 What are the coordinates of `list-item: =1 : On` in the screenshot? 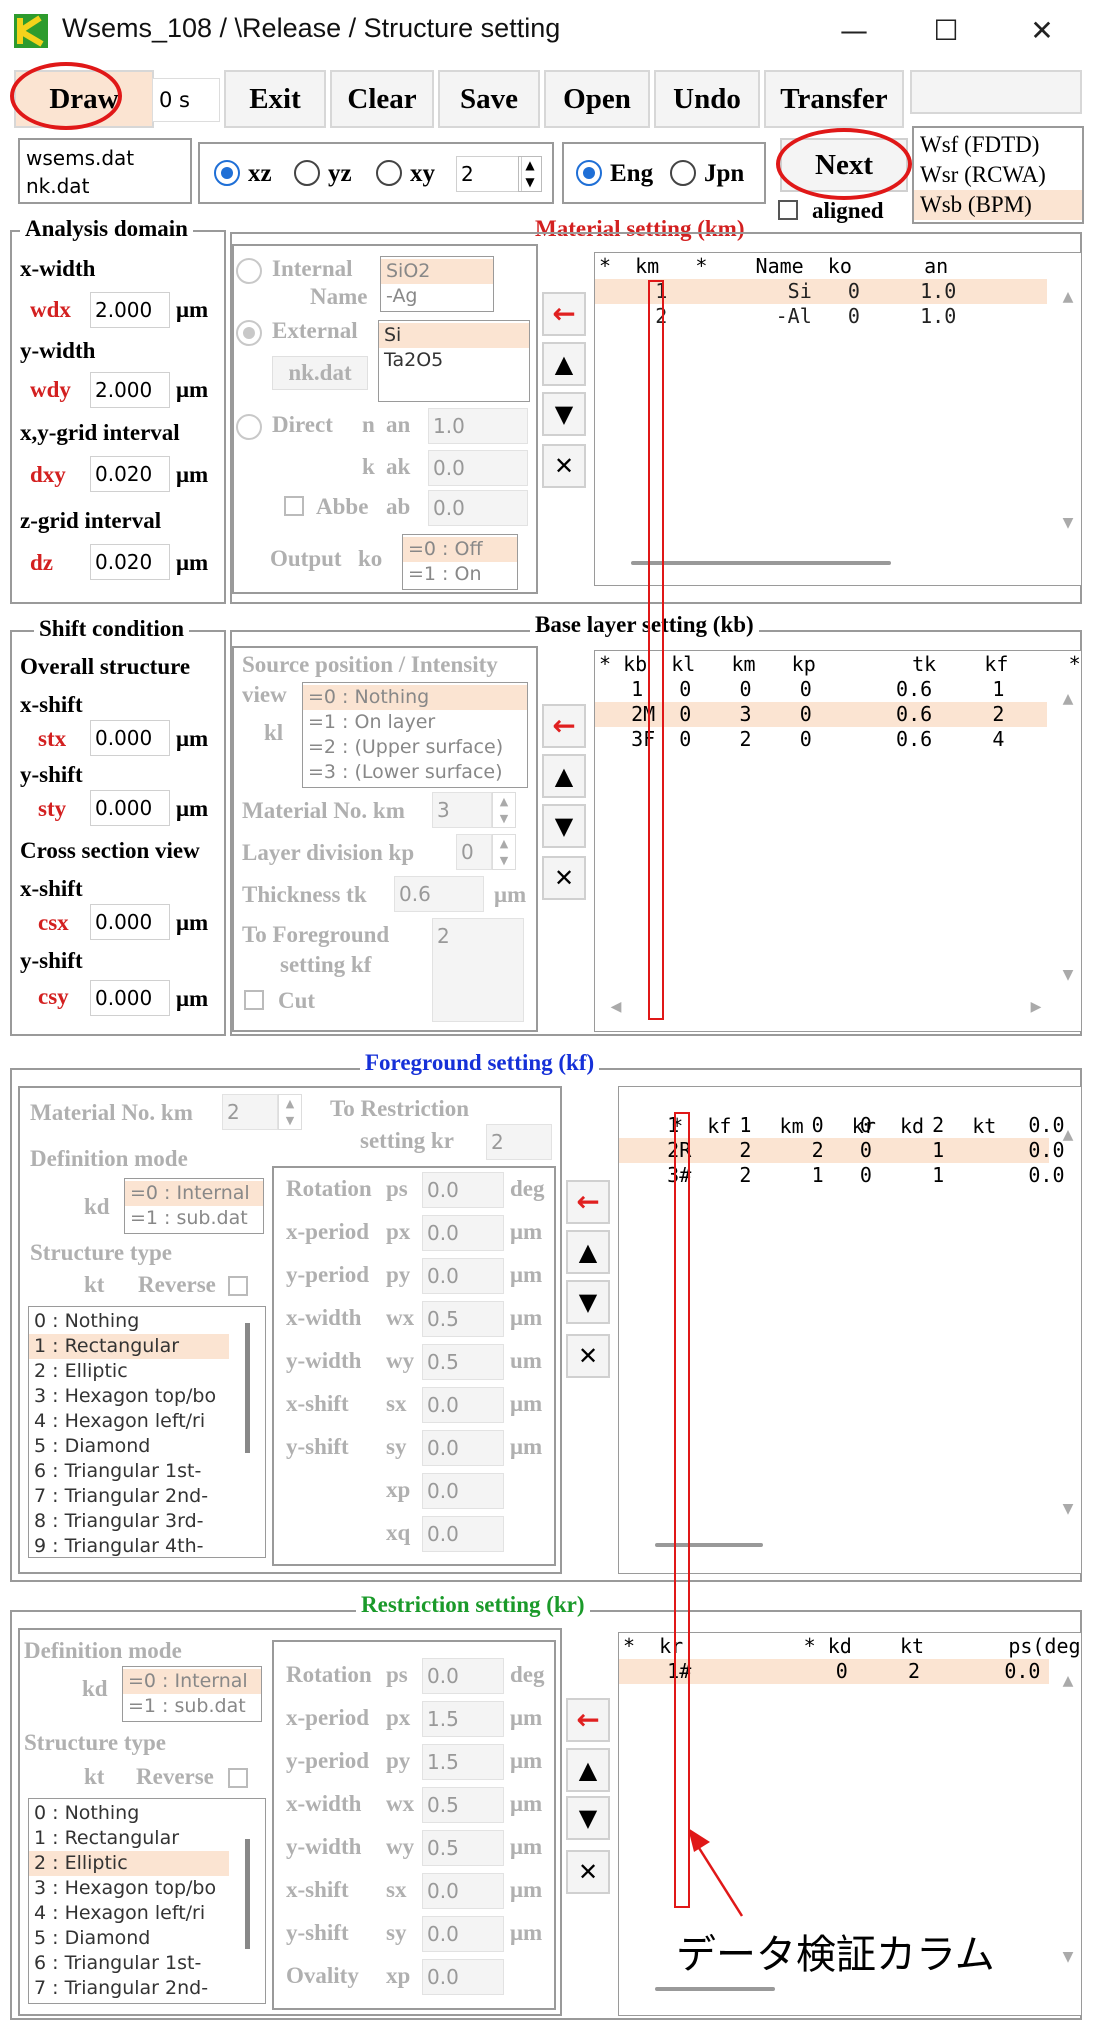 It's located at (460, 574).